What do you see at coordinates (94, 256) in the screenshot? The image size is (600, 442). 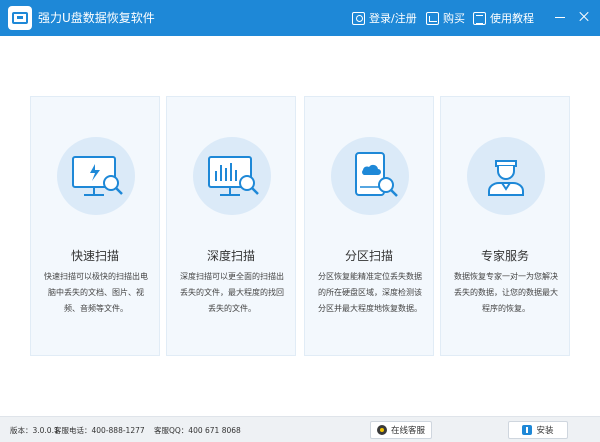 I see `quick-scan-title: 快速扫描` at bounding box center [94, 256].